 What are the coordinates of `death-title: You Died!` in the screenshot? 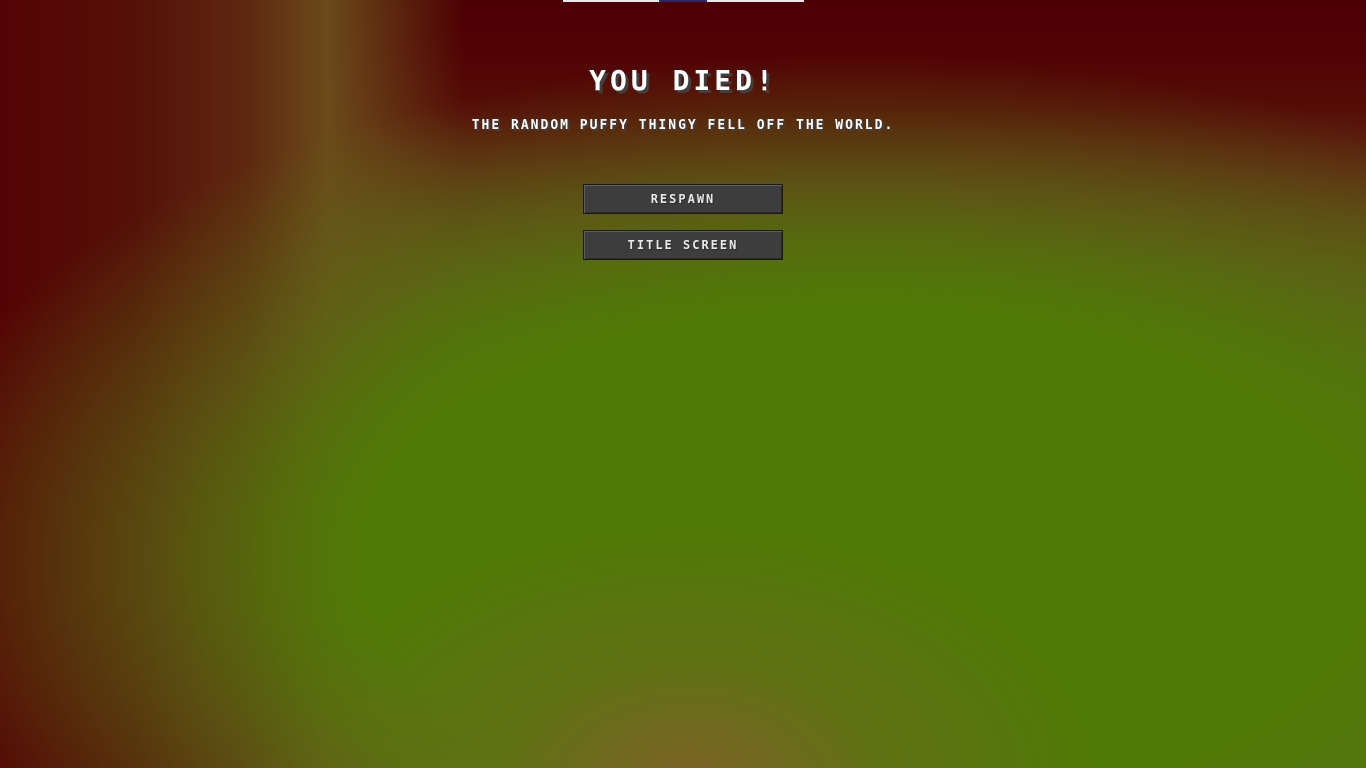 It's located at (683, 80).